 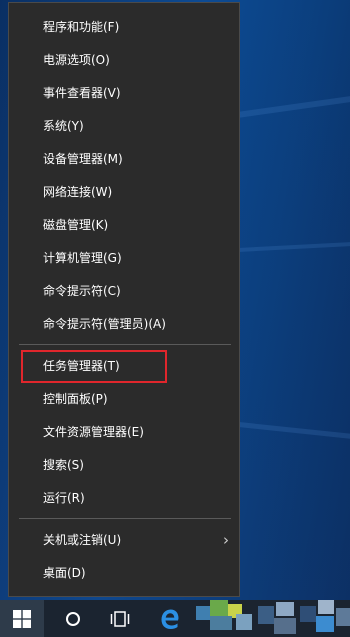 What do you see at coordinates (124, 399) in the screenshot?
I see `menu-item-control-panel: 控制面板(P)` at bounding box center [124, 399].